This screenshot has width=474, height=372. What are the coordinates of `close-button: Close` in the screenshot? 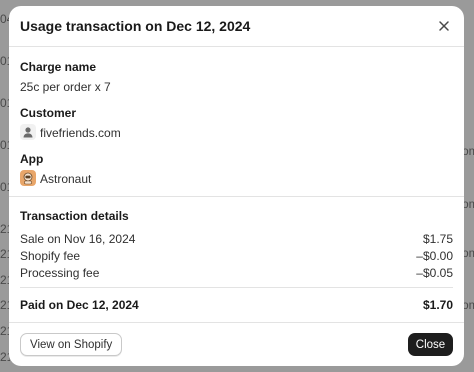 It's located at (430, 344).